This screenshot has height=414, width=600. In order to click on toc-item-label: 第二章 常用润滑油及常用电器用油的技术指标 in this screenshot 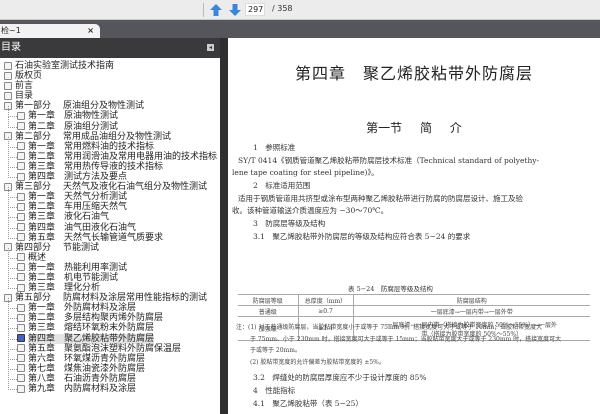, I will do `click(122, 157)`.